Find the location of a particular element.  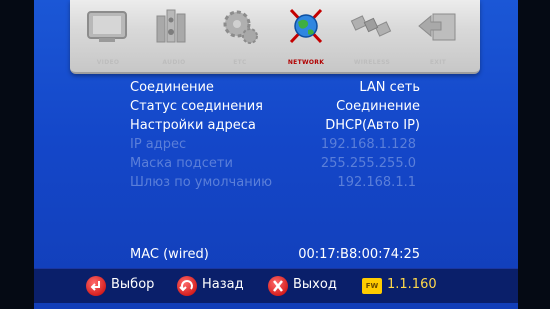

menu-item-video: VIDEO is located at coordinates (108, 37).